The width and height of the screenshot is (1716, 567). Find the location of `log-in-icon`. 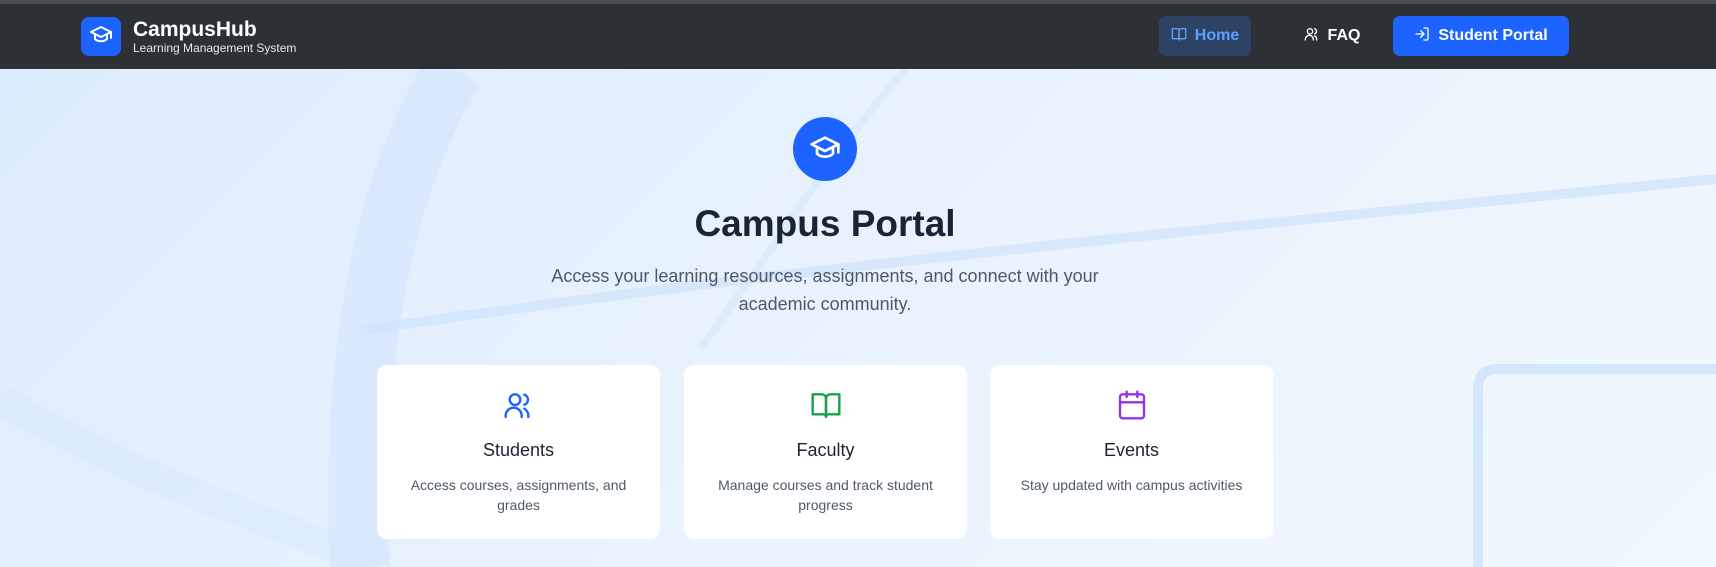

log-in-icon is located at coordinates (1426, 36).